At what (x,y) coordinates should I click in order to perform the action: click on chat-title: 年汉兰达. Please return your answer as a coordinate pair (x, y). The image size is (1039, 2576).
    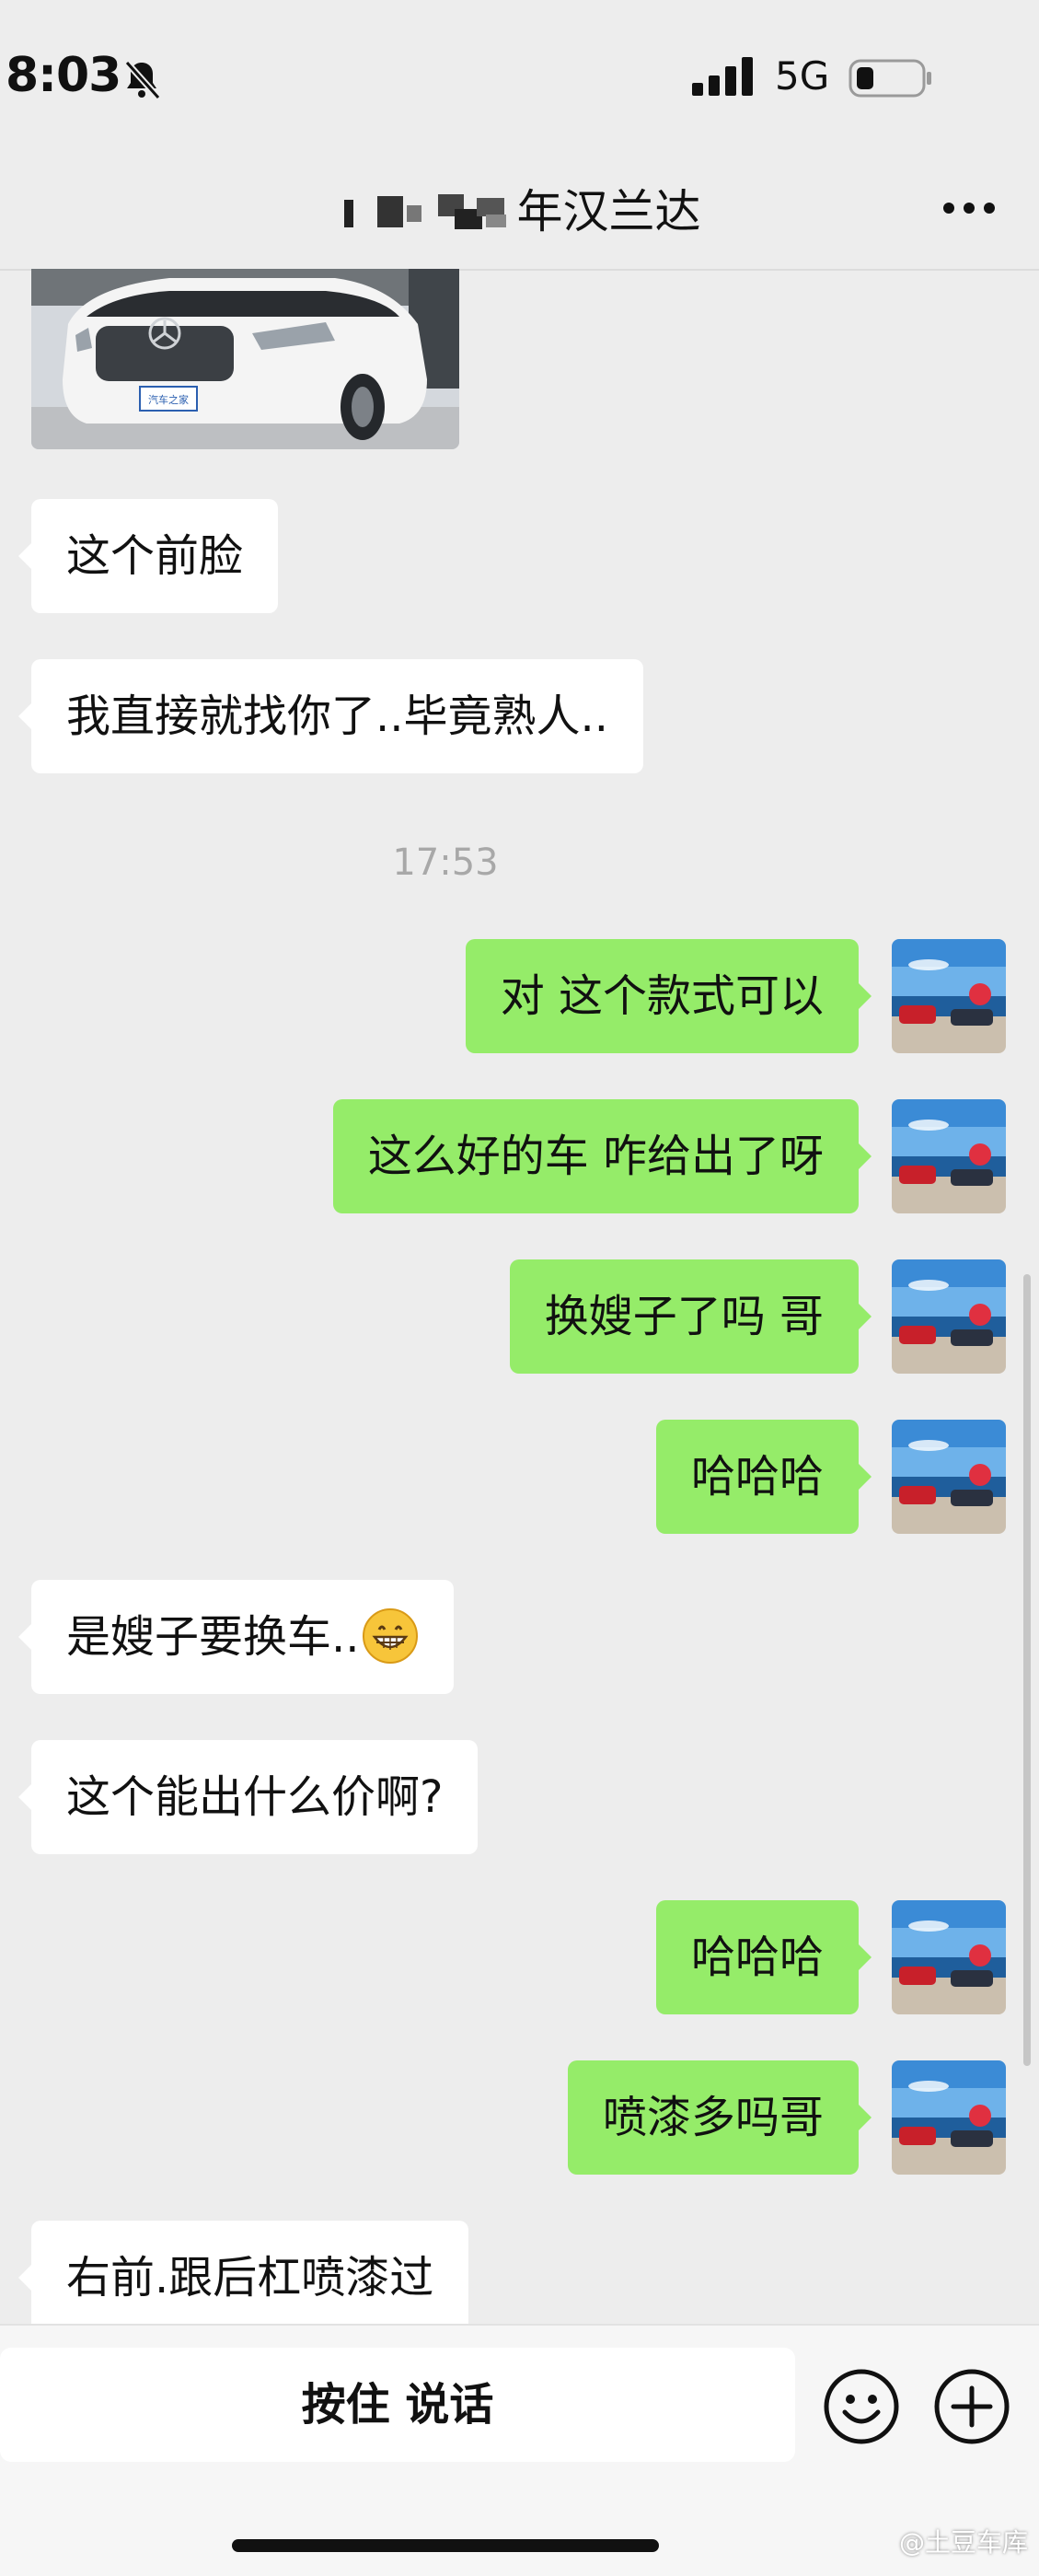
    Looking at the image, I should click on (519, 208).